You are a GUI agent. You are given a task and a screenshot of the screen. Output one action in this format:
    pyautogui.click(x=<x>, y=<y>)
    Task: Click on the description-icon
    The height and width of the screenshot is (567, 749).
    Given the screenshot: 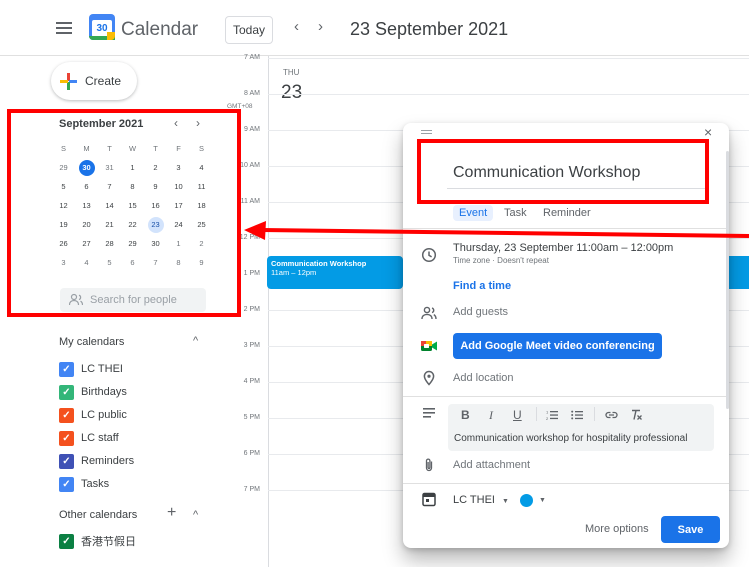 What is the action you would take?
    pyautogui.click(x=429, y=413)
    